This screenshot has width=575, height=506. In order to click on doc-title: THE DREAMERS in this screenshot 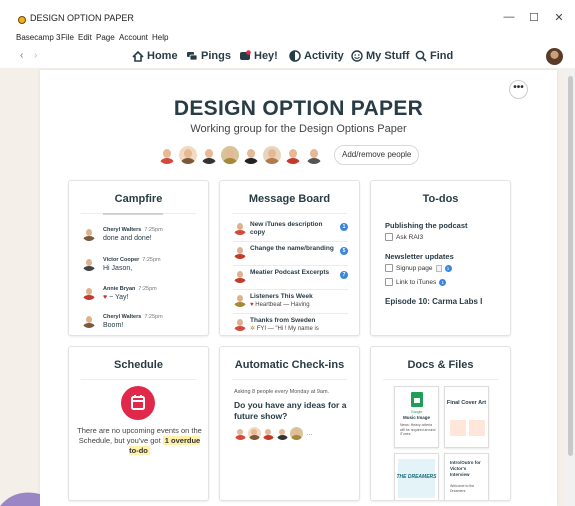, I will do `click(416, 477)`.